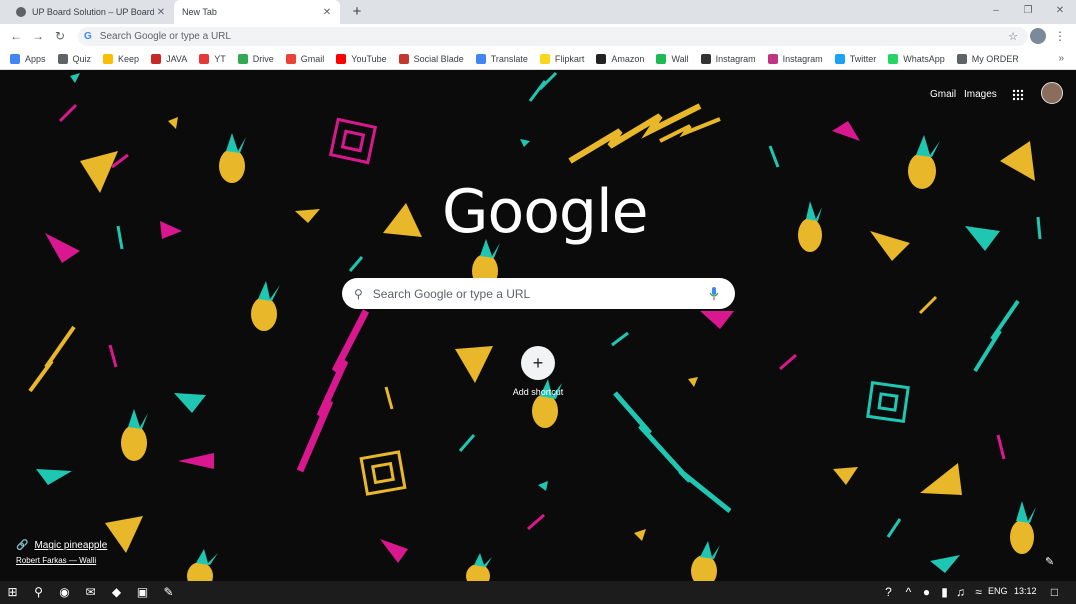 The height and width of the screenshot is (604, 1076). What do you see at coordinates (357, 12) in the screenshot?
I see `new-tab-button: +` at bounding box center [357, 12].